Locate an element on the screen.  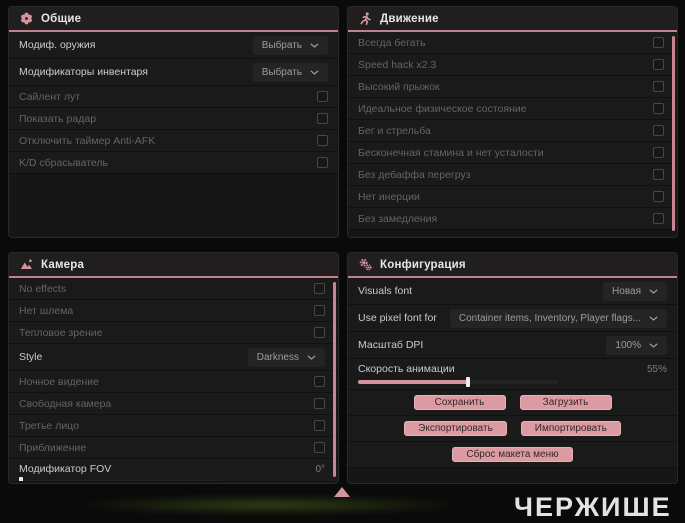
row-label: Всегда бегать is located at coordinates (392, 42).